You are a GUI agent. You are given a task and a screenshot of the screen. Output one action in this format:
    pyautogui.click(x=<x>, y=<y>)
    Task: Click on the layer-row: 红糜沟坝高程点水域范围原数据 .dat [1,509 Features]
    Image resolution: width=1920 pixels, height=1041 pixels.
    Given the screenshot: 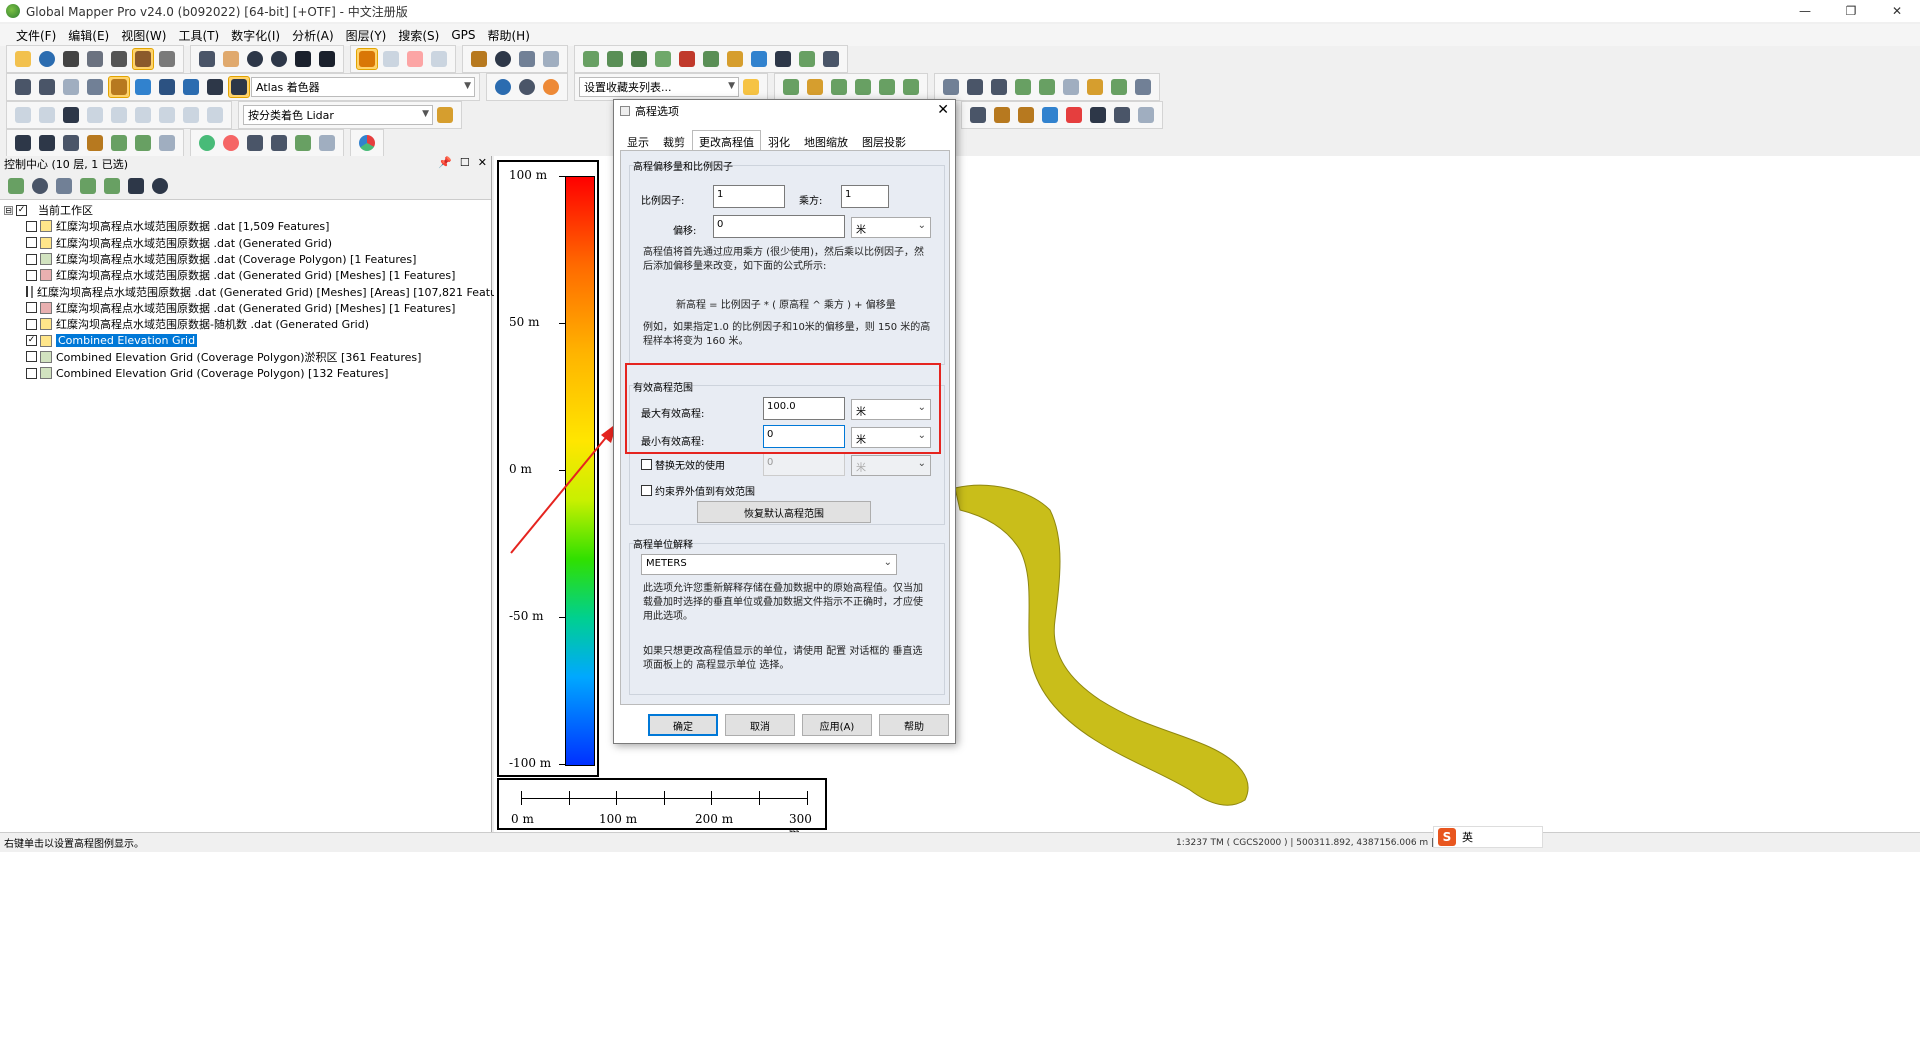 What is the action you would take?
    pyautogui.click(x=245, y=226)
    